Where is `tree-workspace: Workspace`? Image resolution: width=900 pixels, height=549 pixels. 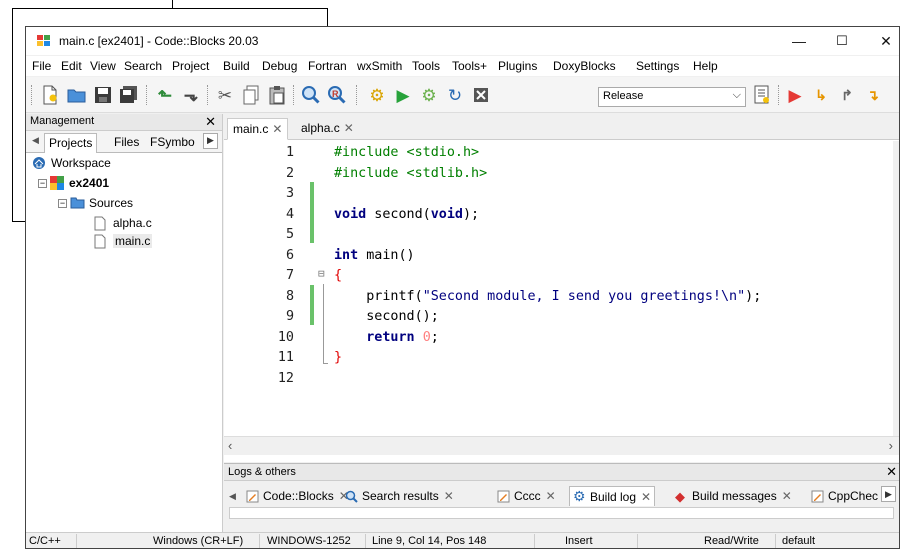 tree-workspace: Workspace is located at coordinates (71, 163).